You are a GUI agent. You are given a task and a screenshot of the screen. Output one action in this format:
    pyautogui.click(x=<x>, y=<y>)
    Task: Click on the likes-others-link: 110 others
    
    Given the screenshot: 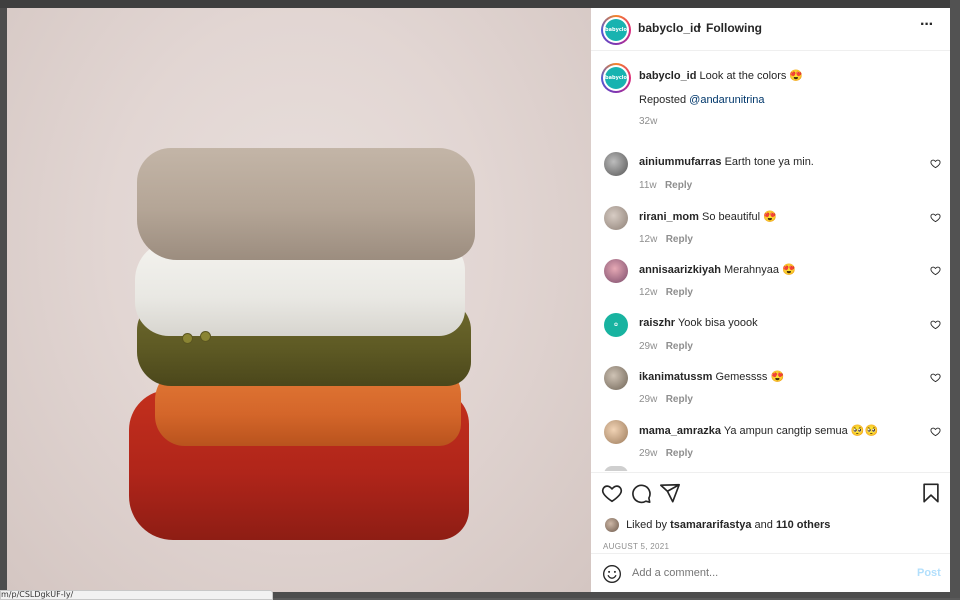 What is the action you would take?
    pyautogui.click(x=803, y=525)
    